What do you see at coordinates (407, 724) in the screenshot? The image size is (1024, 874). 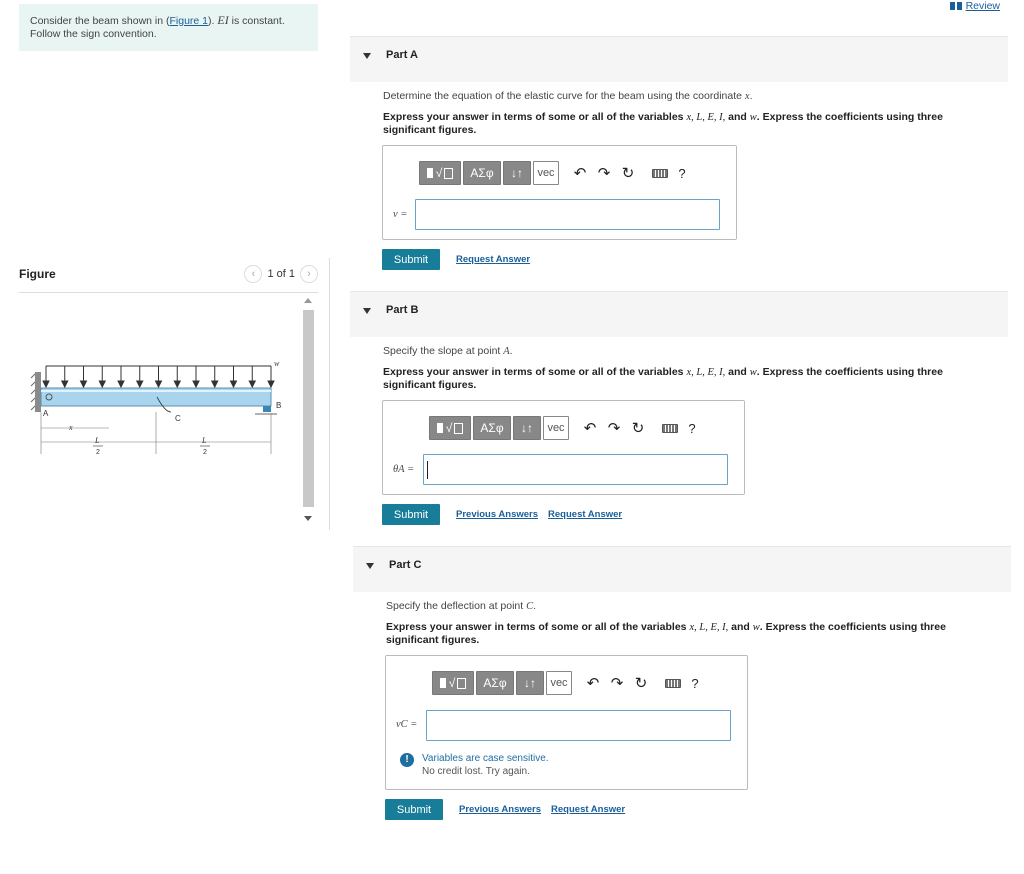 I see `part-c-answer-label: vC =` at bounding box center [407, 724].